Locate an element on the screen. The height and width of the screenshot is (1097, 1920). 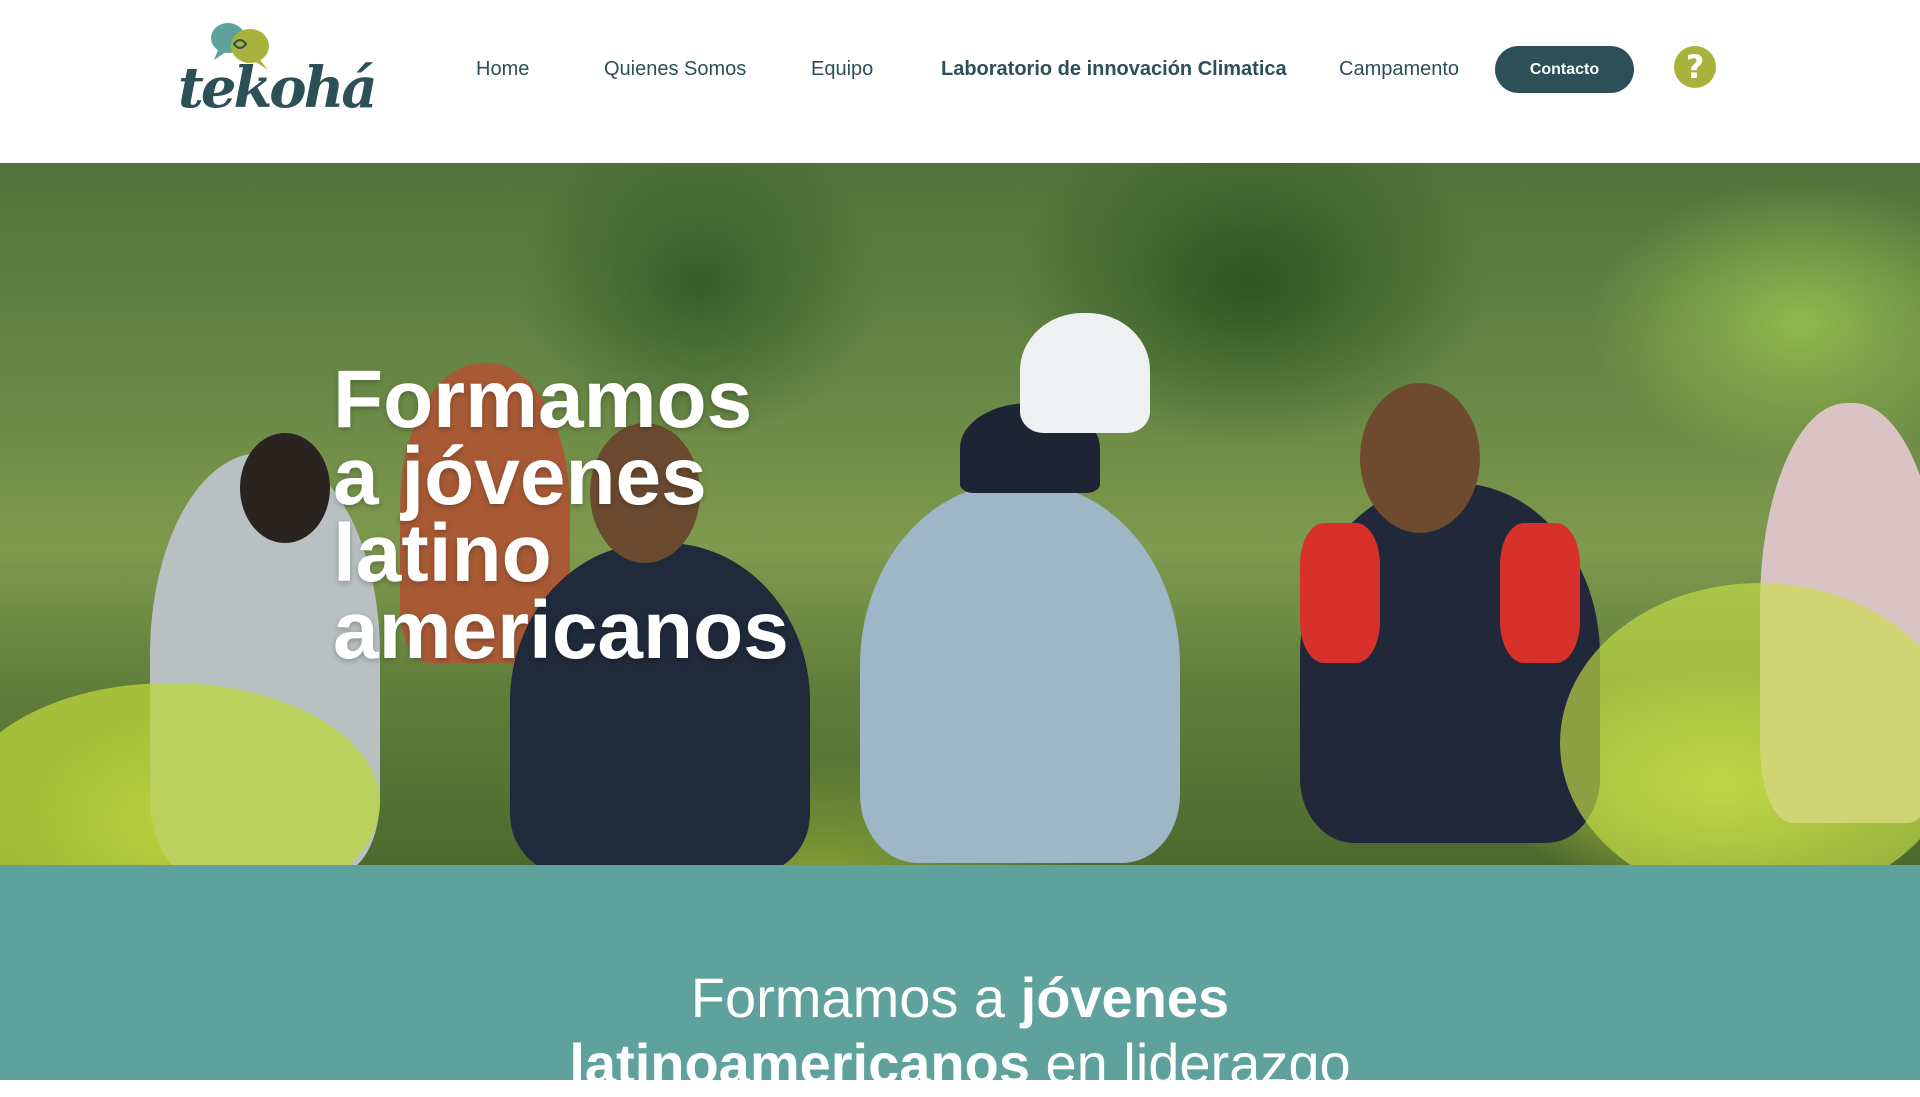
hero-title-line: a jóvenes is located at coordinates (520, 476).